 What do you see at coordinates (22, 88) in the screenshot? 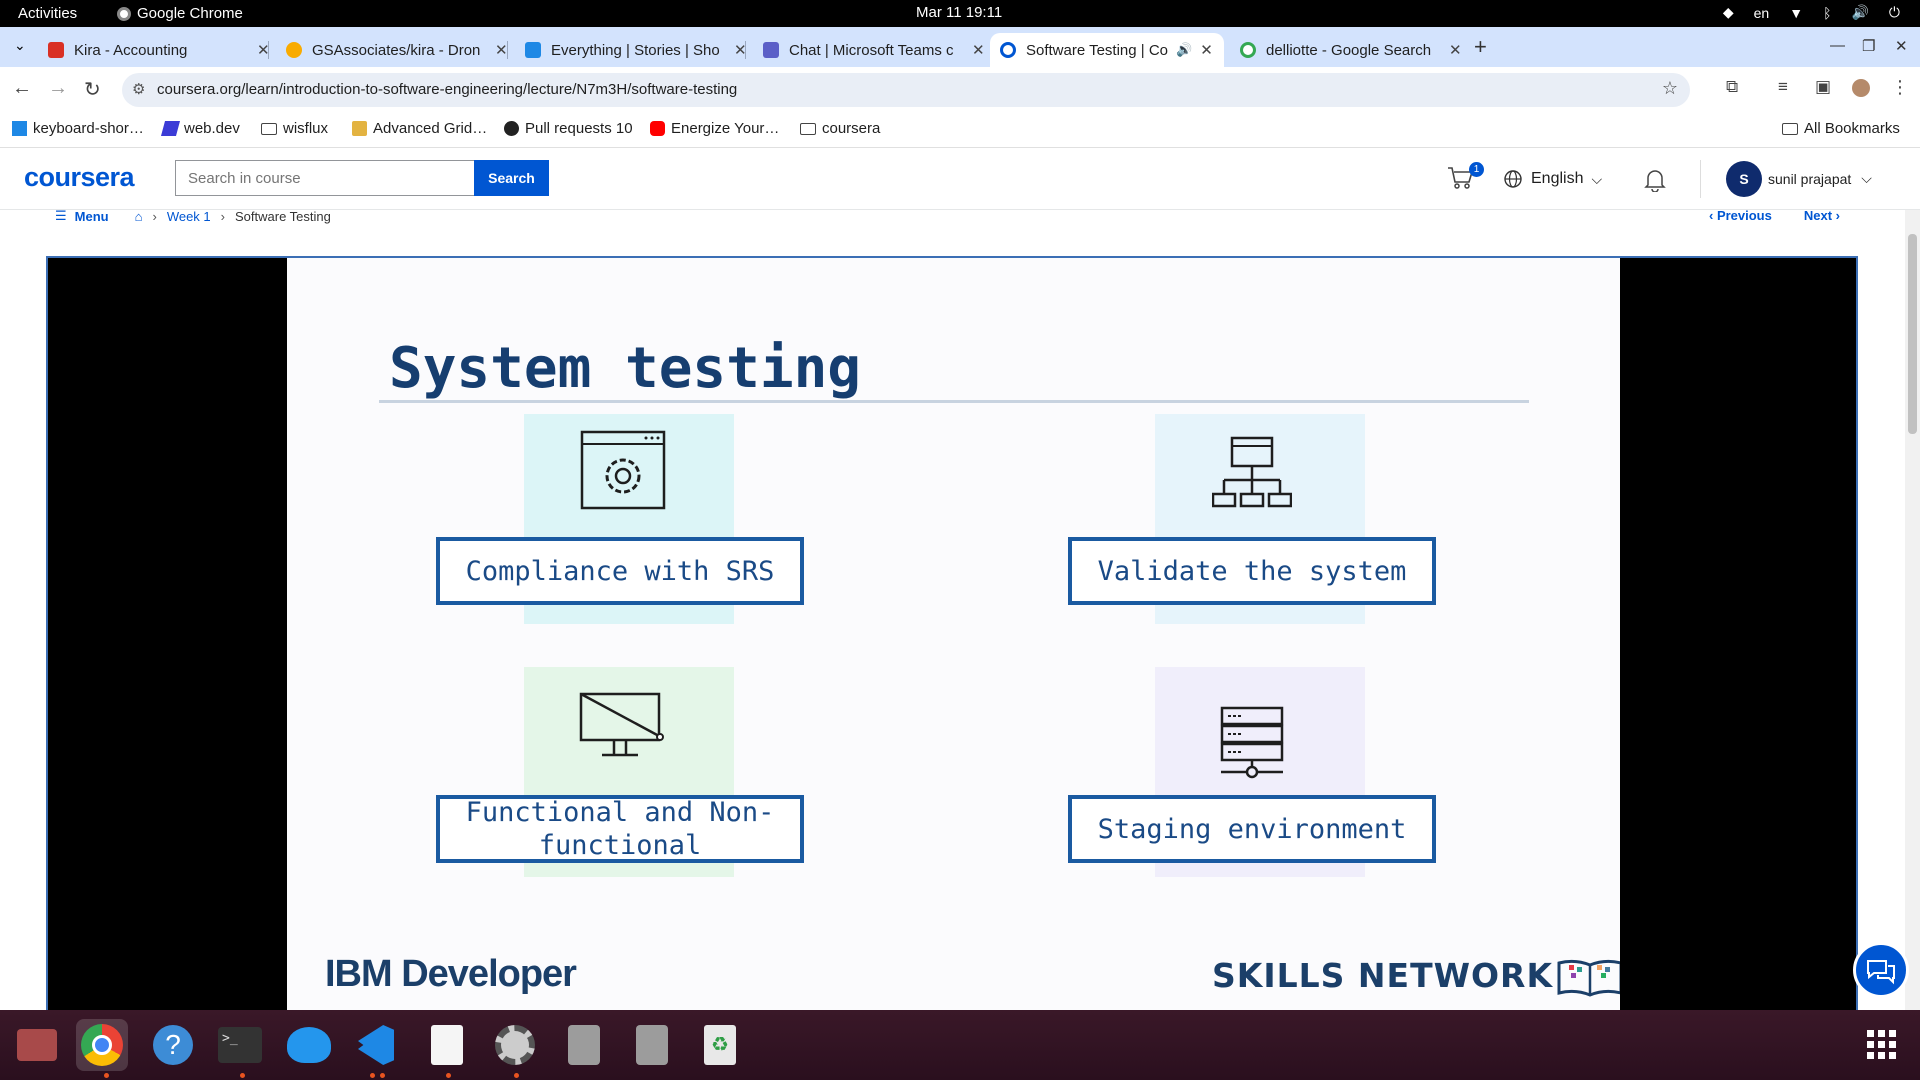
I see `back-icon: ←` at bounding box center [22, 88].